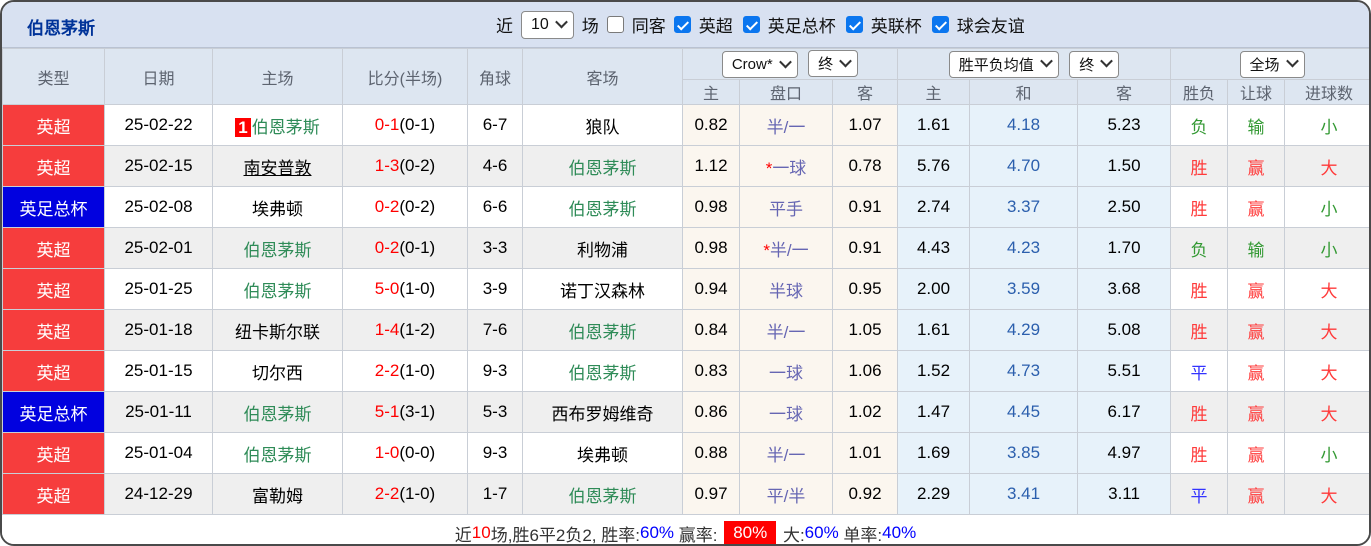 The image size is (1371, 546). What do you see at coordinates (833, 63) in the screenshot?
I see `odds-time-select: 终` at bounding box center [833, 63].